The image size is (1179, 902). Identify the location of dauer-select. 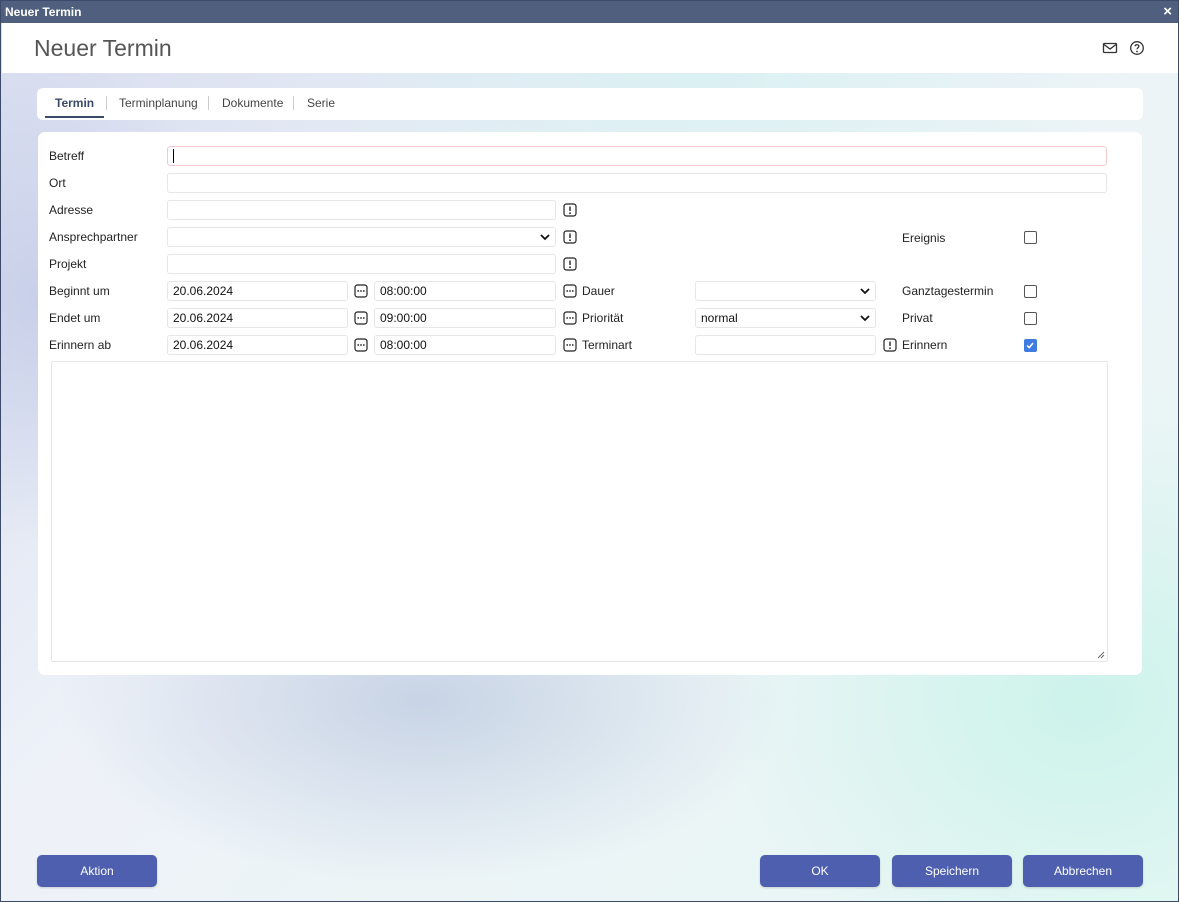
(785, 291).